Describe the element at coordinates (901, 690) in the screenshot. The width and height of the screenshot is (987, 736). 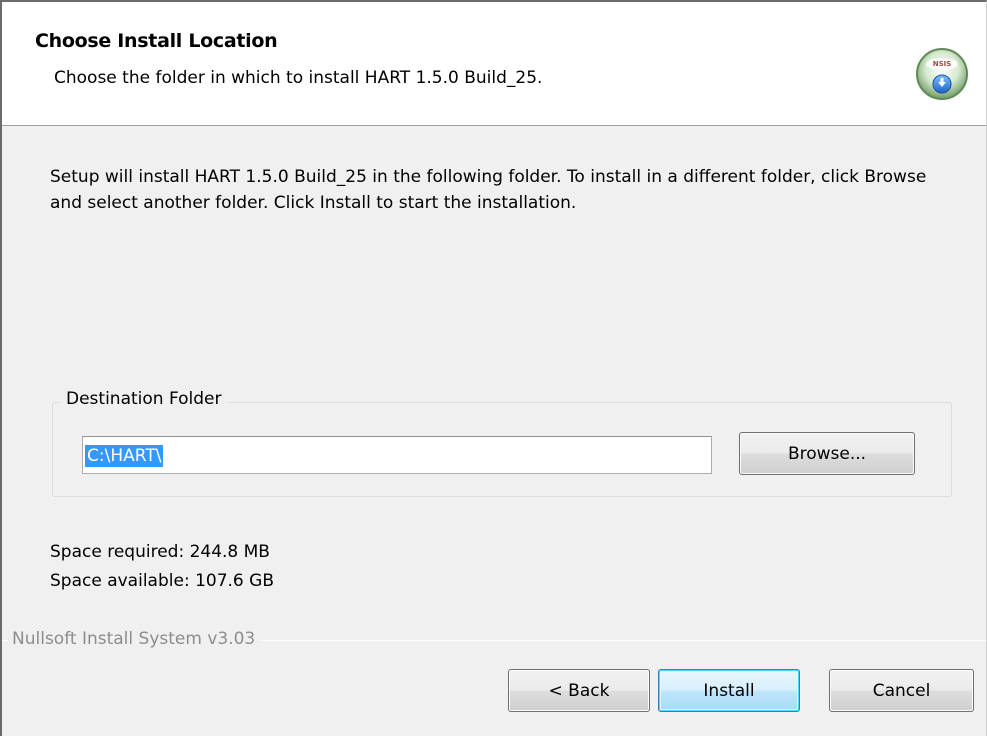
I see `cancel-button: Cancel` at that location.